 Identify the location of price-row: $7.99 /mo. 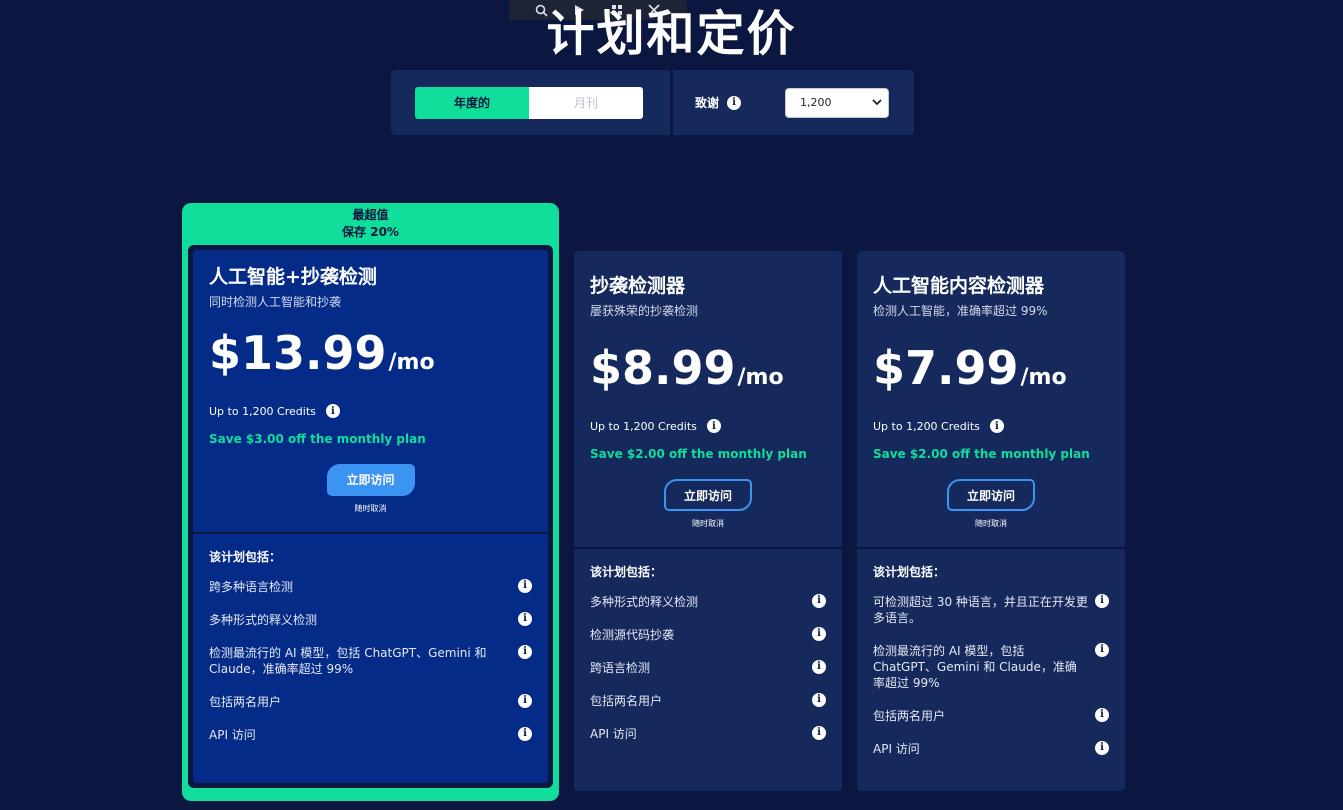
(991, 368).